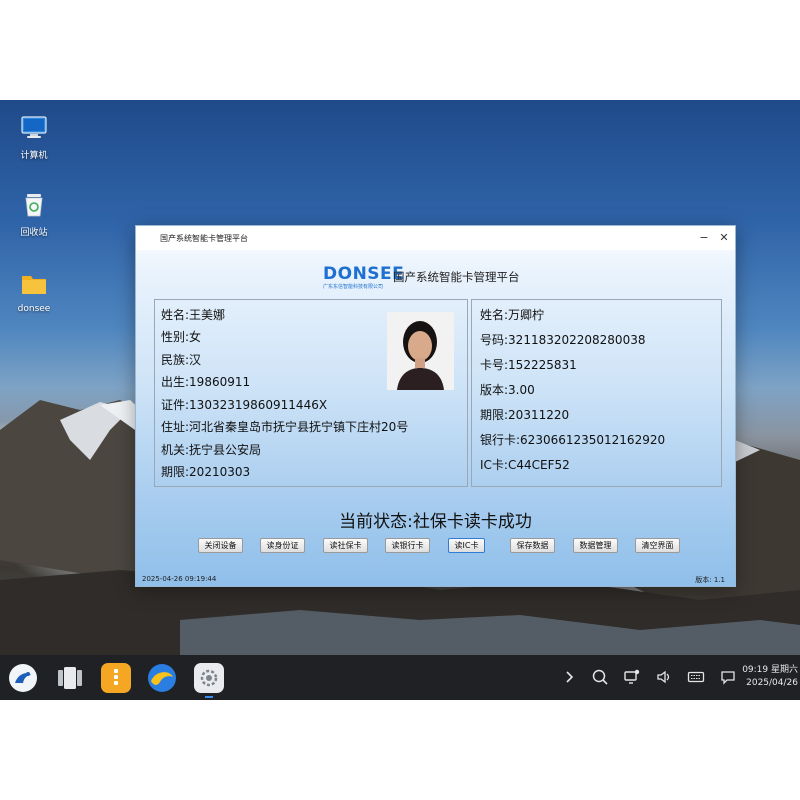 The width and height of the screenshot is (800, 800). What do you see at coordinates (770, 670) in the screenshot?
I see `clock-time: 09:19 星期六` at bounding box center [770, 670].